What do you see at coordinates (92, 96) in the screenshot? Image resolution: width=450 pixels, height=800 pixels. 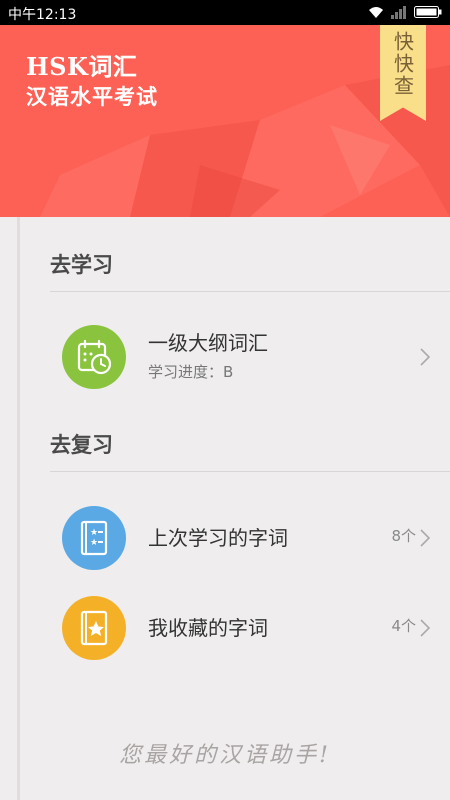 I see `app-subtitle: 汉语水平考试` at bounding box center [92, 96].